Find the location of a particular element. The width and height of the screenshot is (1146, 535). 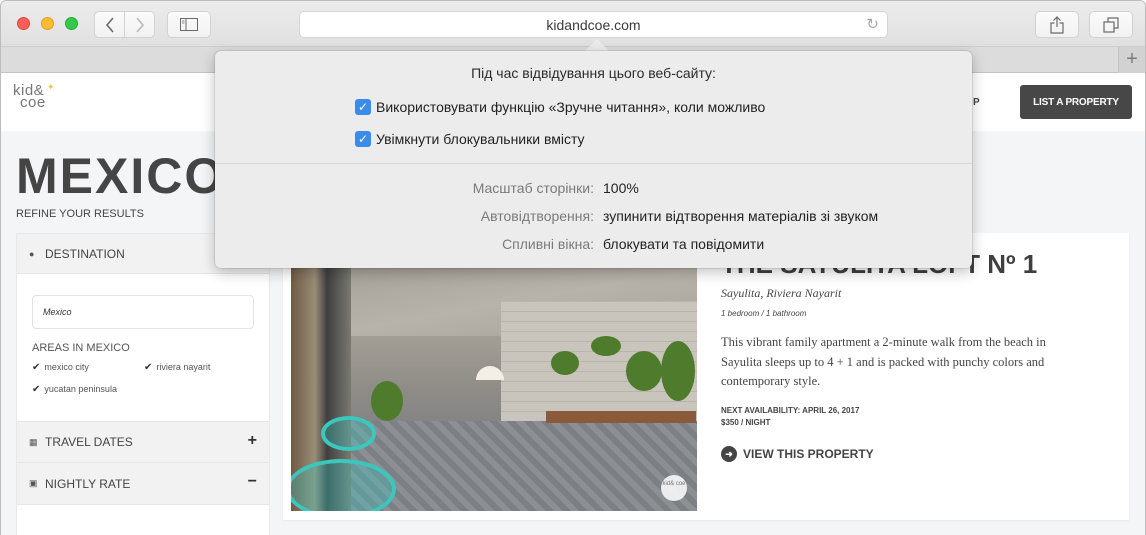

url-text: kidandcoe.com is located at coordinates (593, 24).